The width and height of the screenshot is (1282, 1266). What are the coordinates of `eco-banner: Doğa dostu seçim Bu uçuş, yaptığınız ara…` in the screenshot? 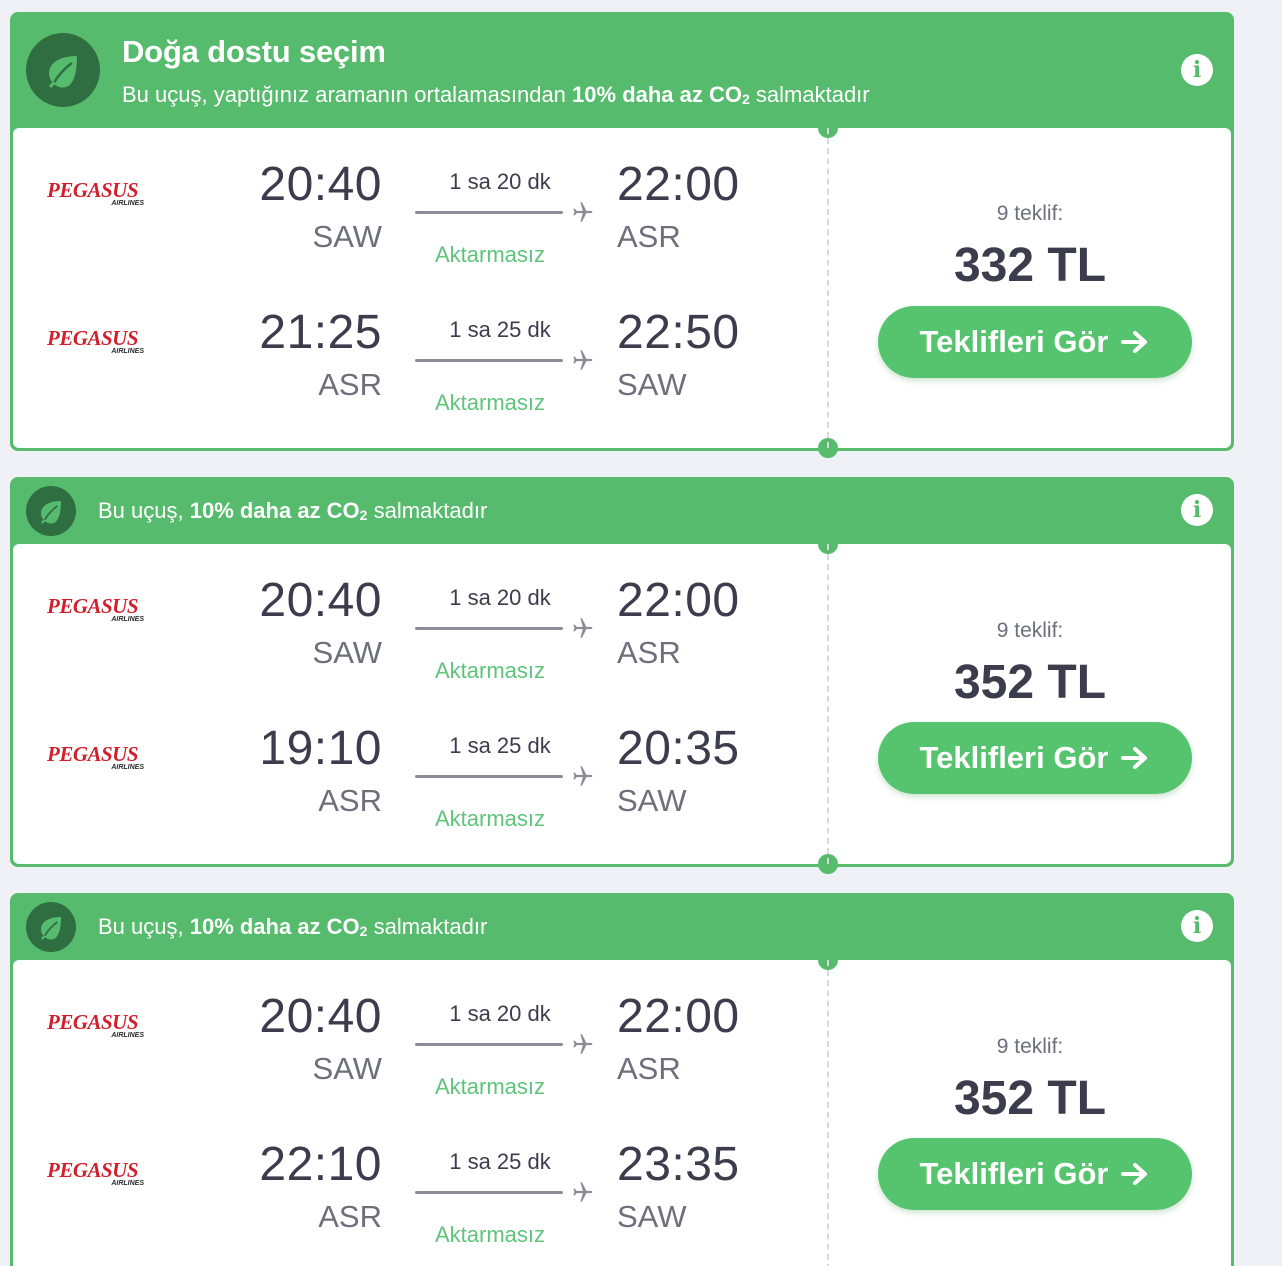 It's located at (622, 70).